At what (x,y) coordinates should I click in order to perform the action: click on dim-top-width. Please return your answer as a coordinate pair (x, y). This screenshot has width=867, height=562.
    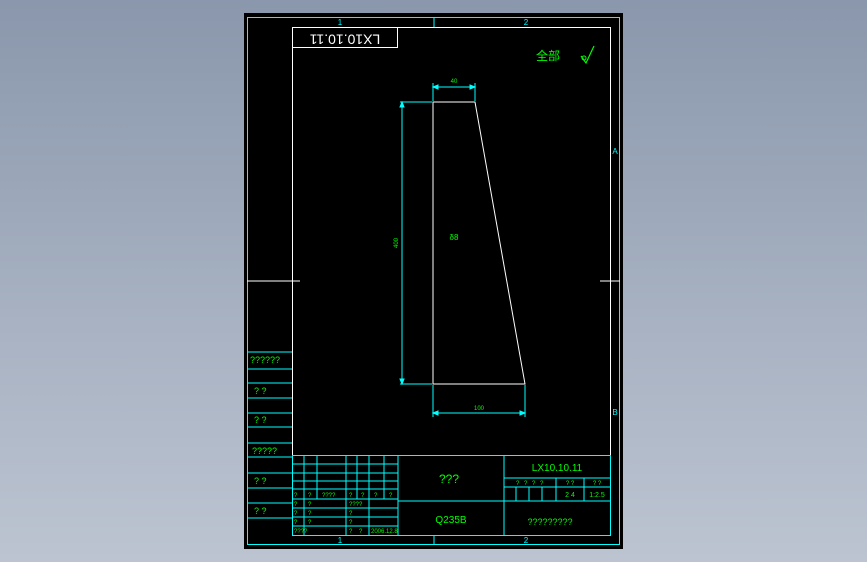
    Looking at the image, I should click on (454, 92).